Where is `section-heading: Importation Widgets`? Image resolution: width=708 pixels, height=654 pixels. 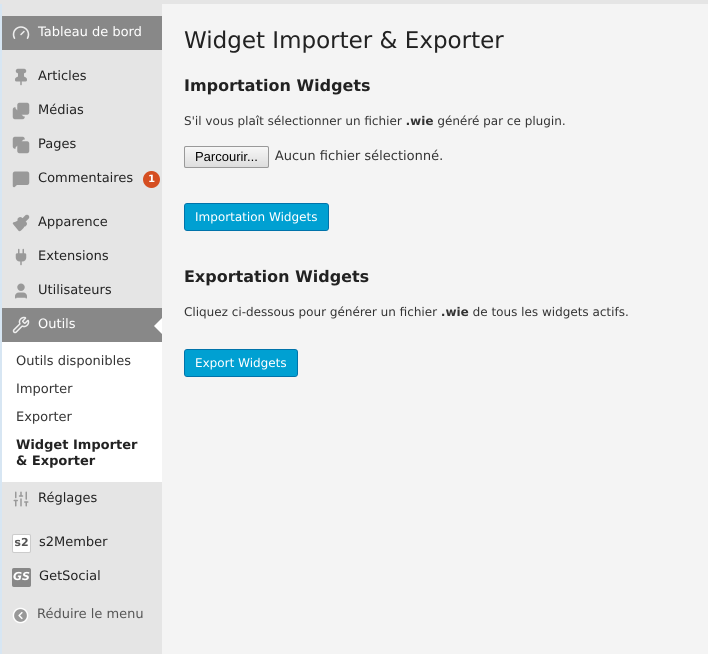 section-heading: Importation Widgets is located at coordinates (278, 86).